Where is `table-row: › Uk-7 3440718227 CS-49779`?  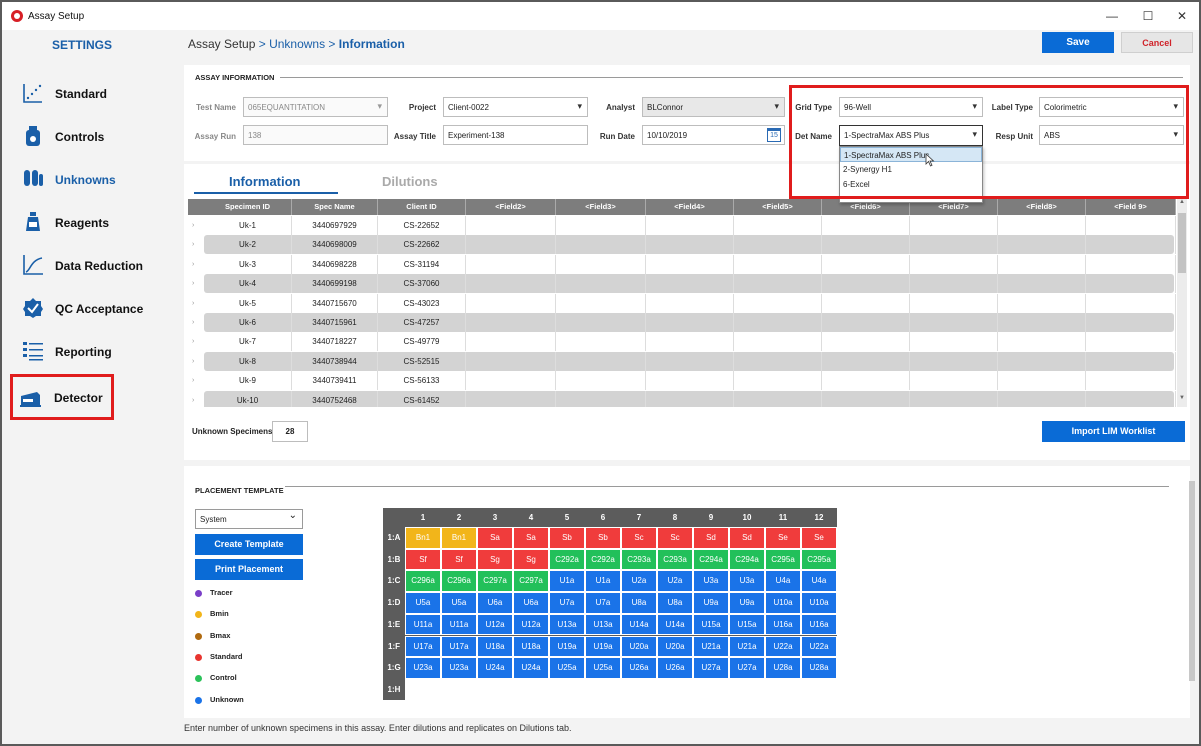
table-row: › Uk-7 3440718227 CS-49779 is located at coordinates (682, 342).